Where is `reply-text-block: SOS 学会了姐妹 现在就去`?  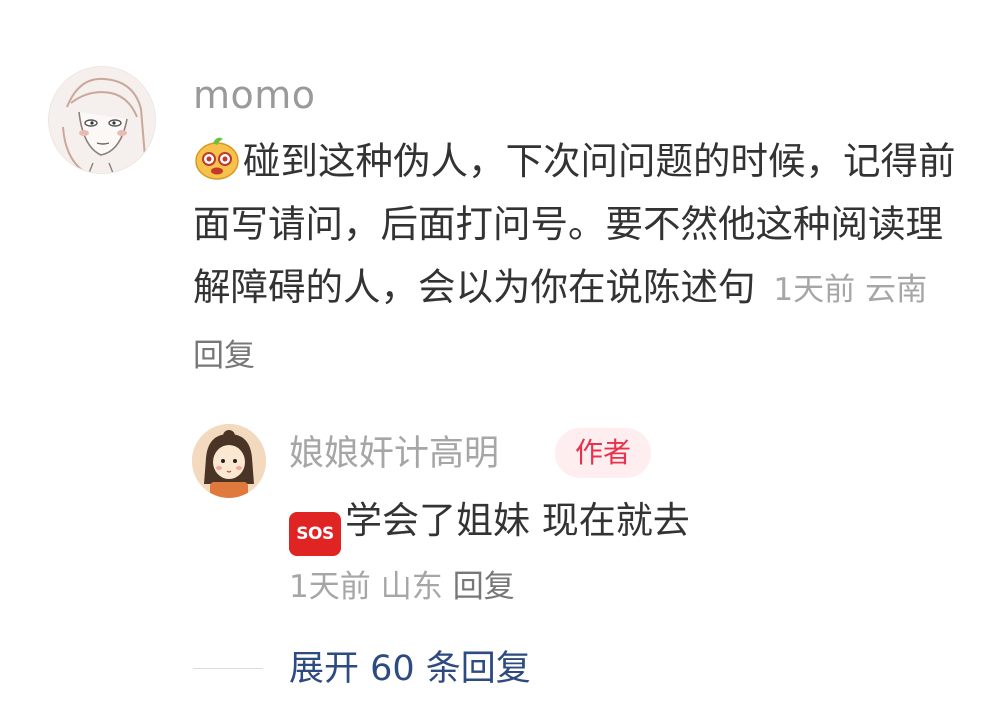
reply-text-block: SOS 学会了姐妹 现在就去 is located at coordinates (489, 525).